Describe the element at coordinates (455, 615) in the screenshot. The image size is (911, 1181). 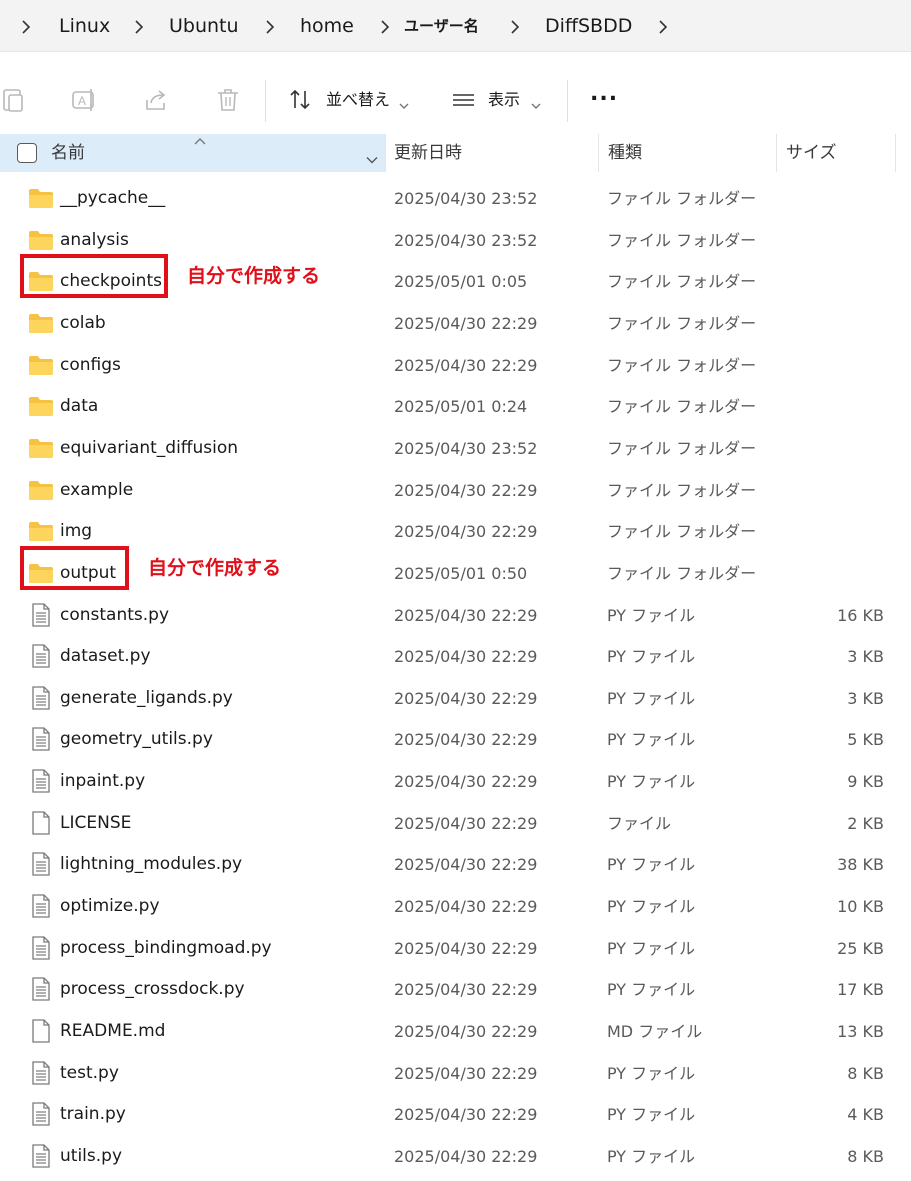
I see `file-row: constants.py 2025/04/30 22:29 PY ファイル 16 KB` at that location.